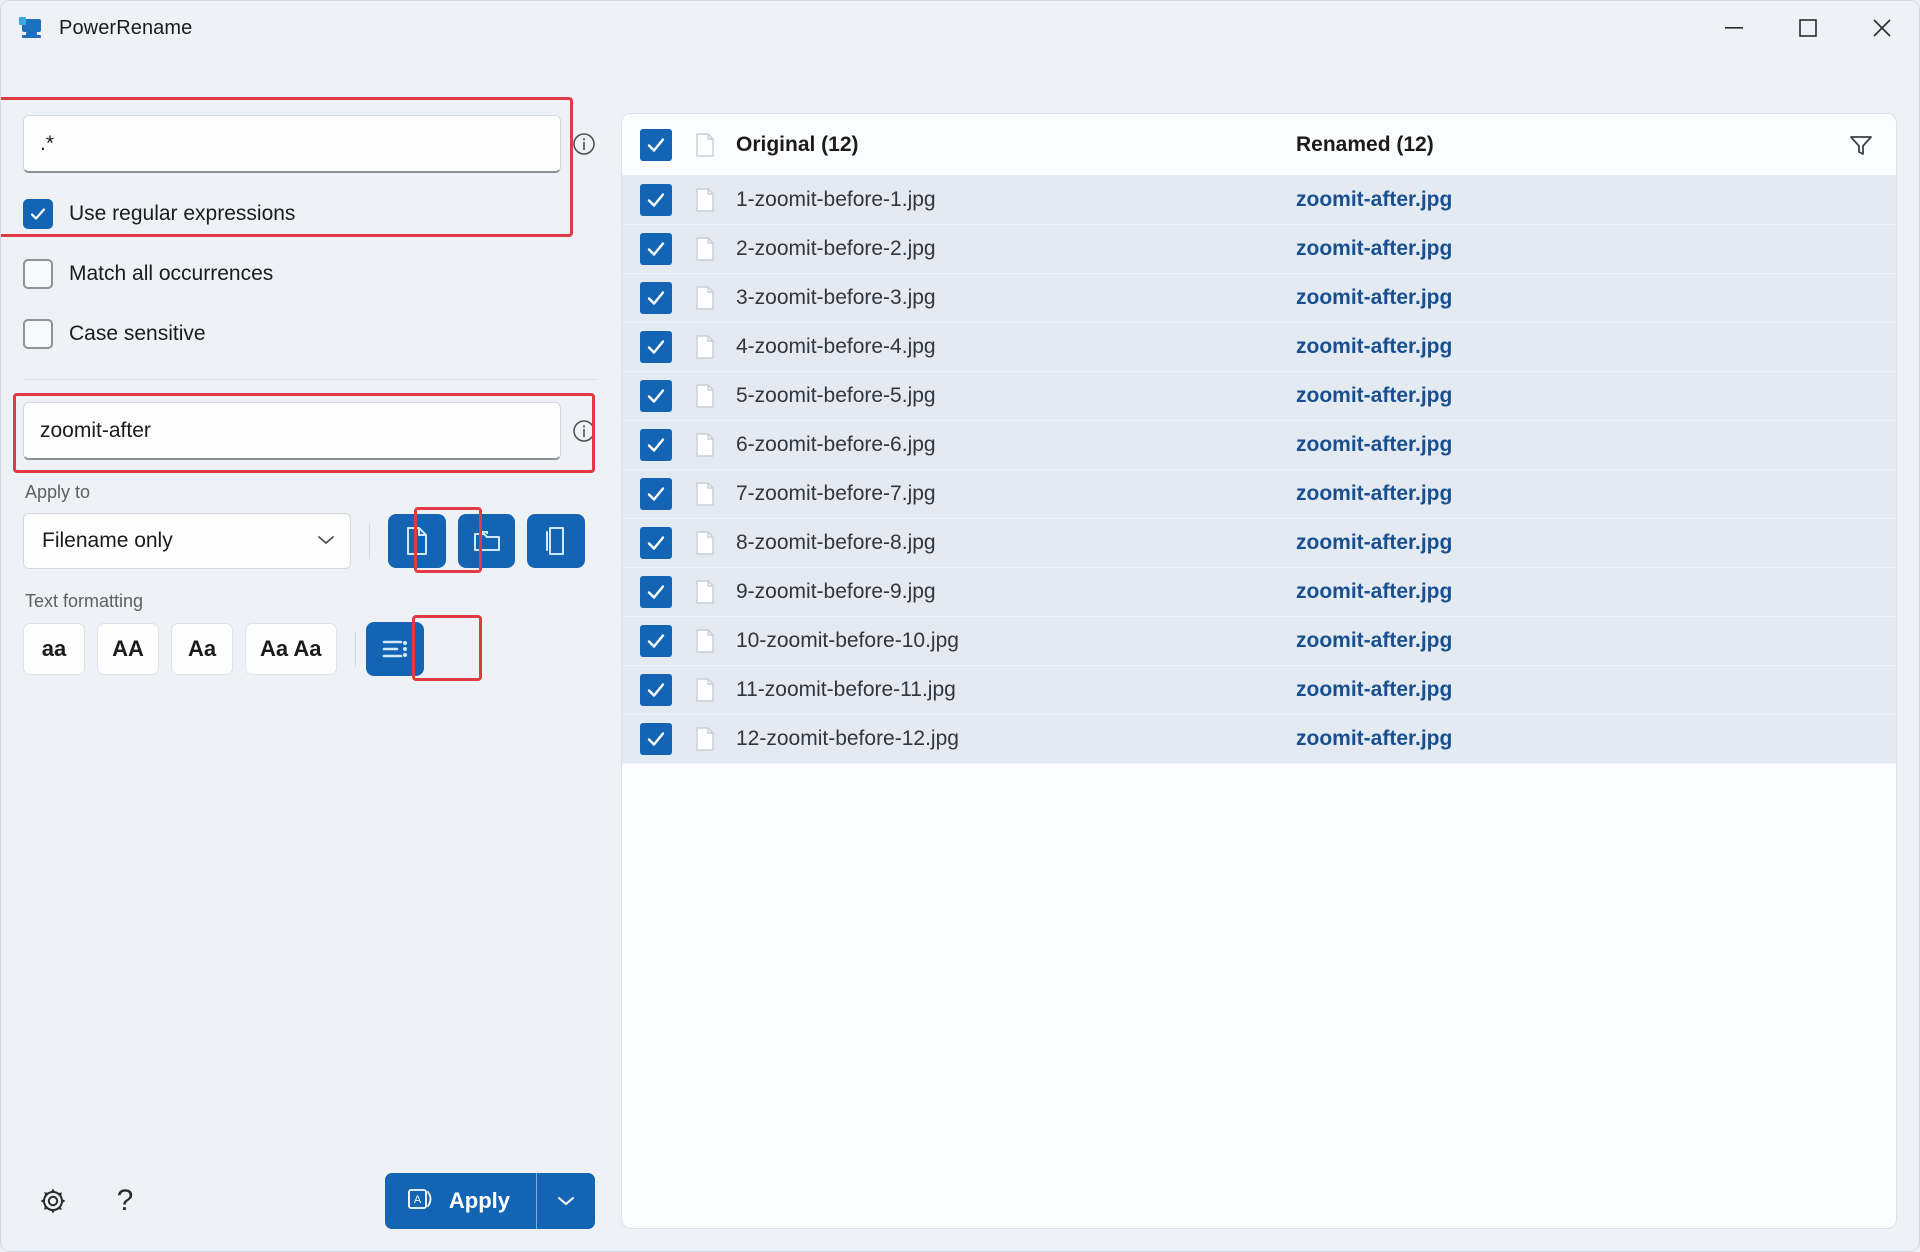 This screenshot has height=1252, width=1920. What do you see at coordinates (847, 738) in the screenshot?
I see `original-filename: 12-zoomit-before-12.jpg` at bounding box center [847, 738].